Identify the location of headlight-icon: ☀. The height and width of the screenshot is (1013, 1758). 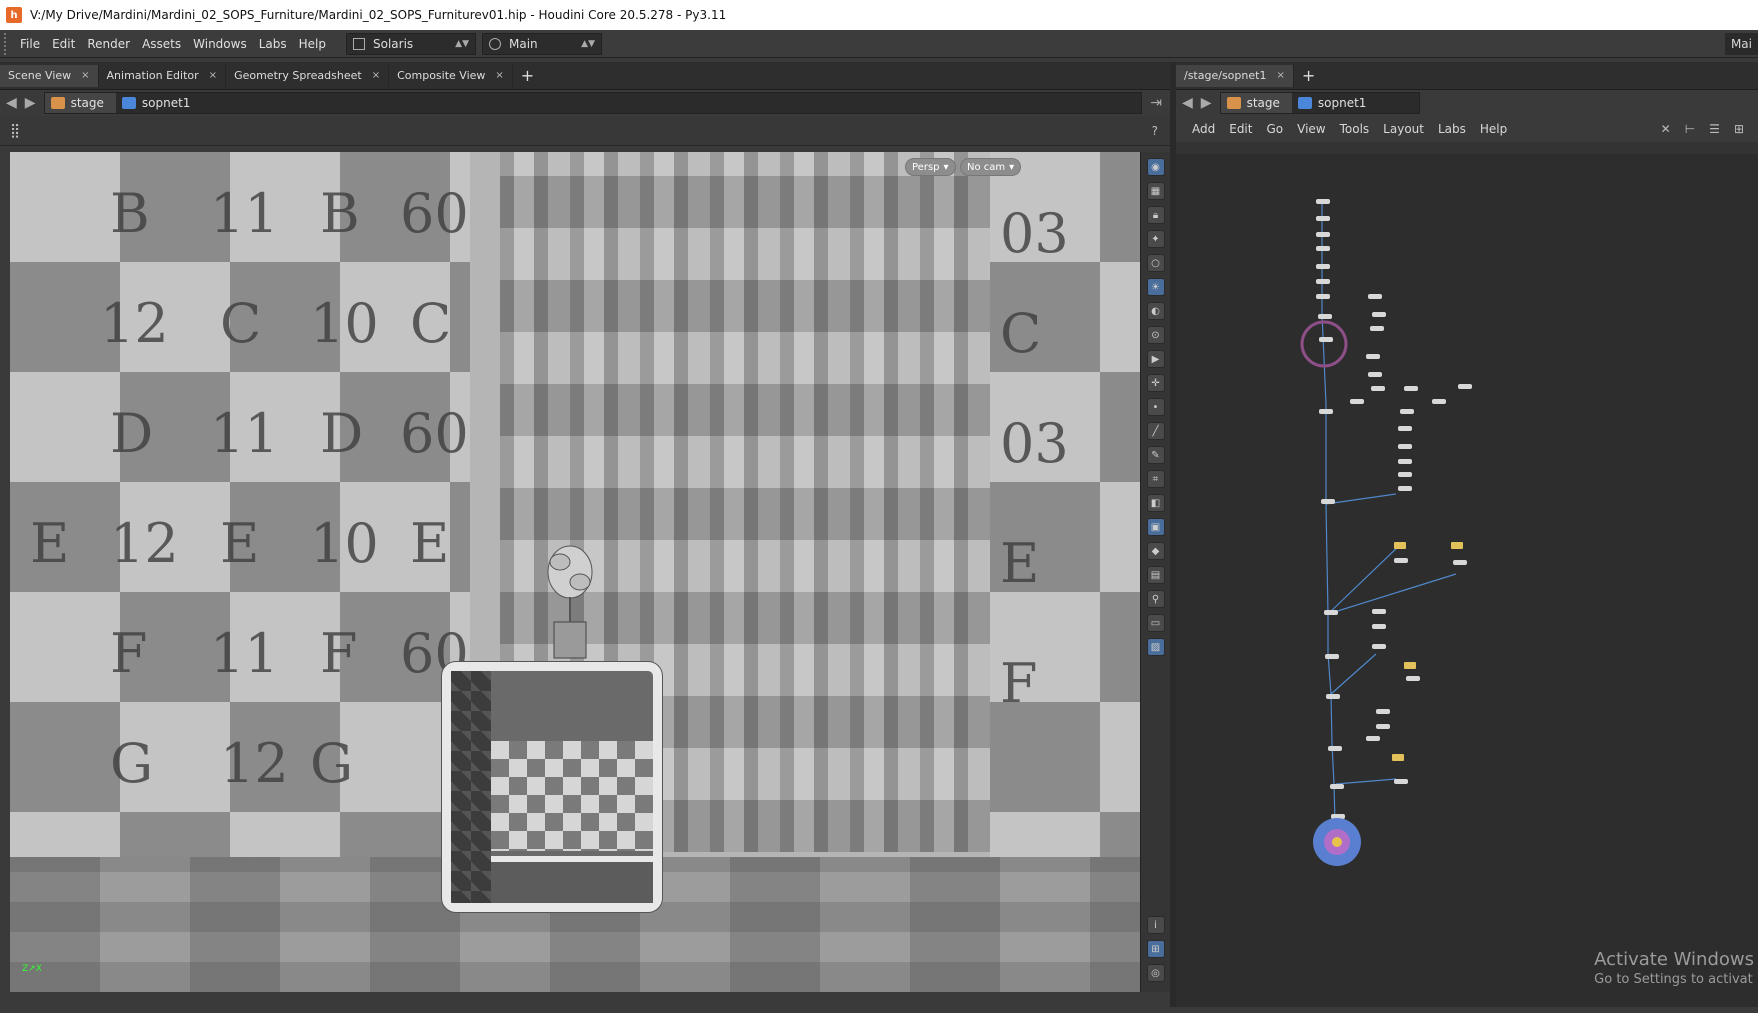
(1155, 287).